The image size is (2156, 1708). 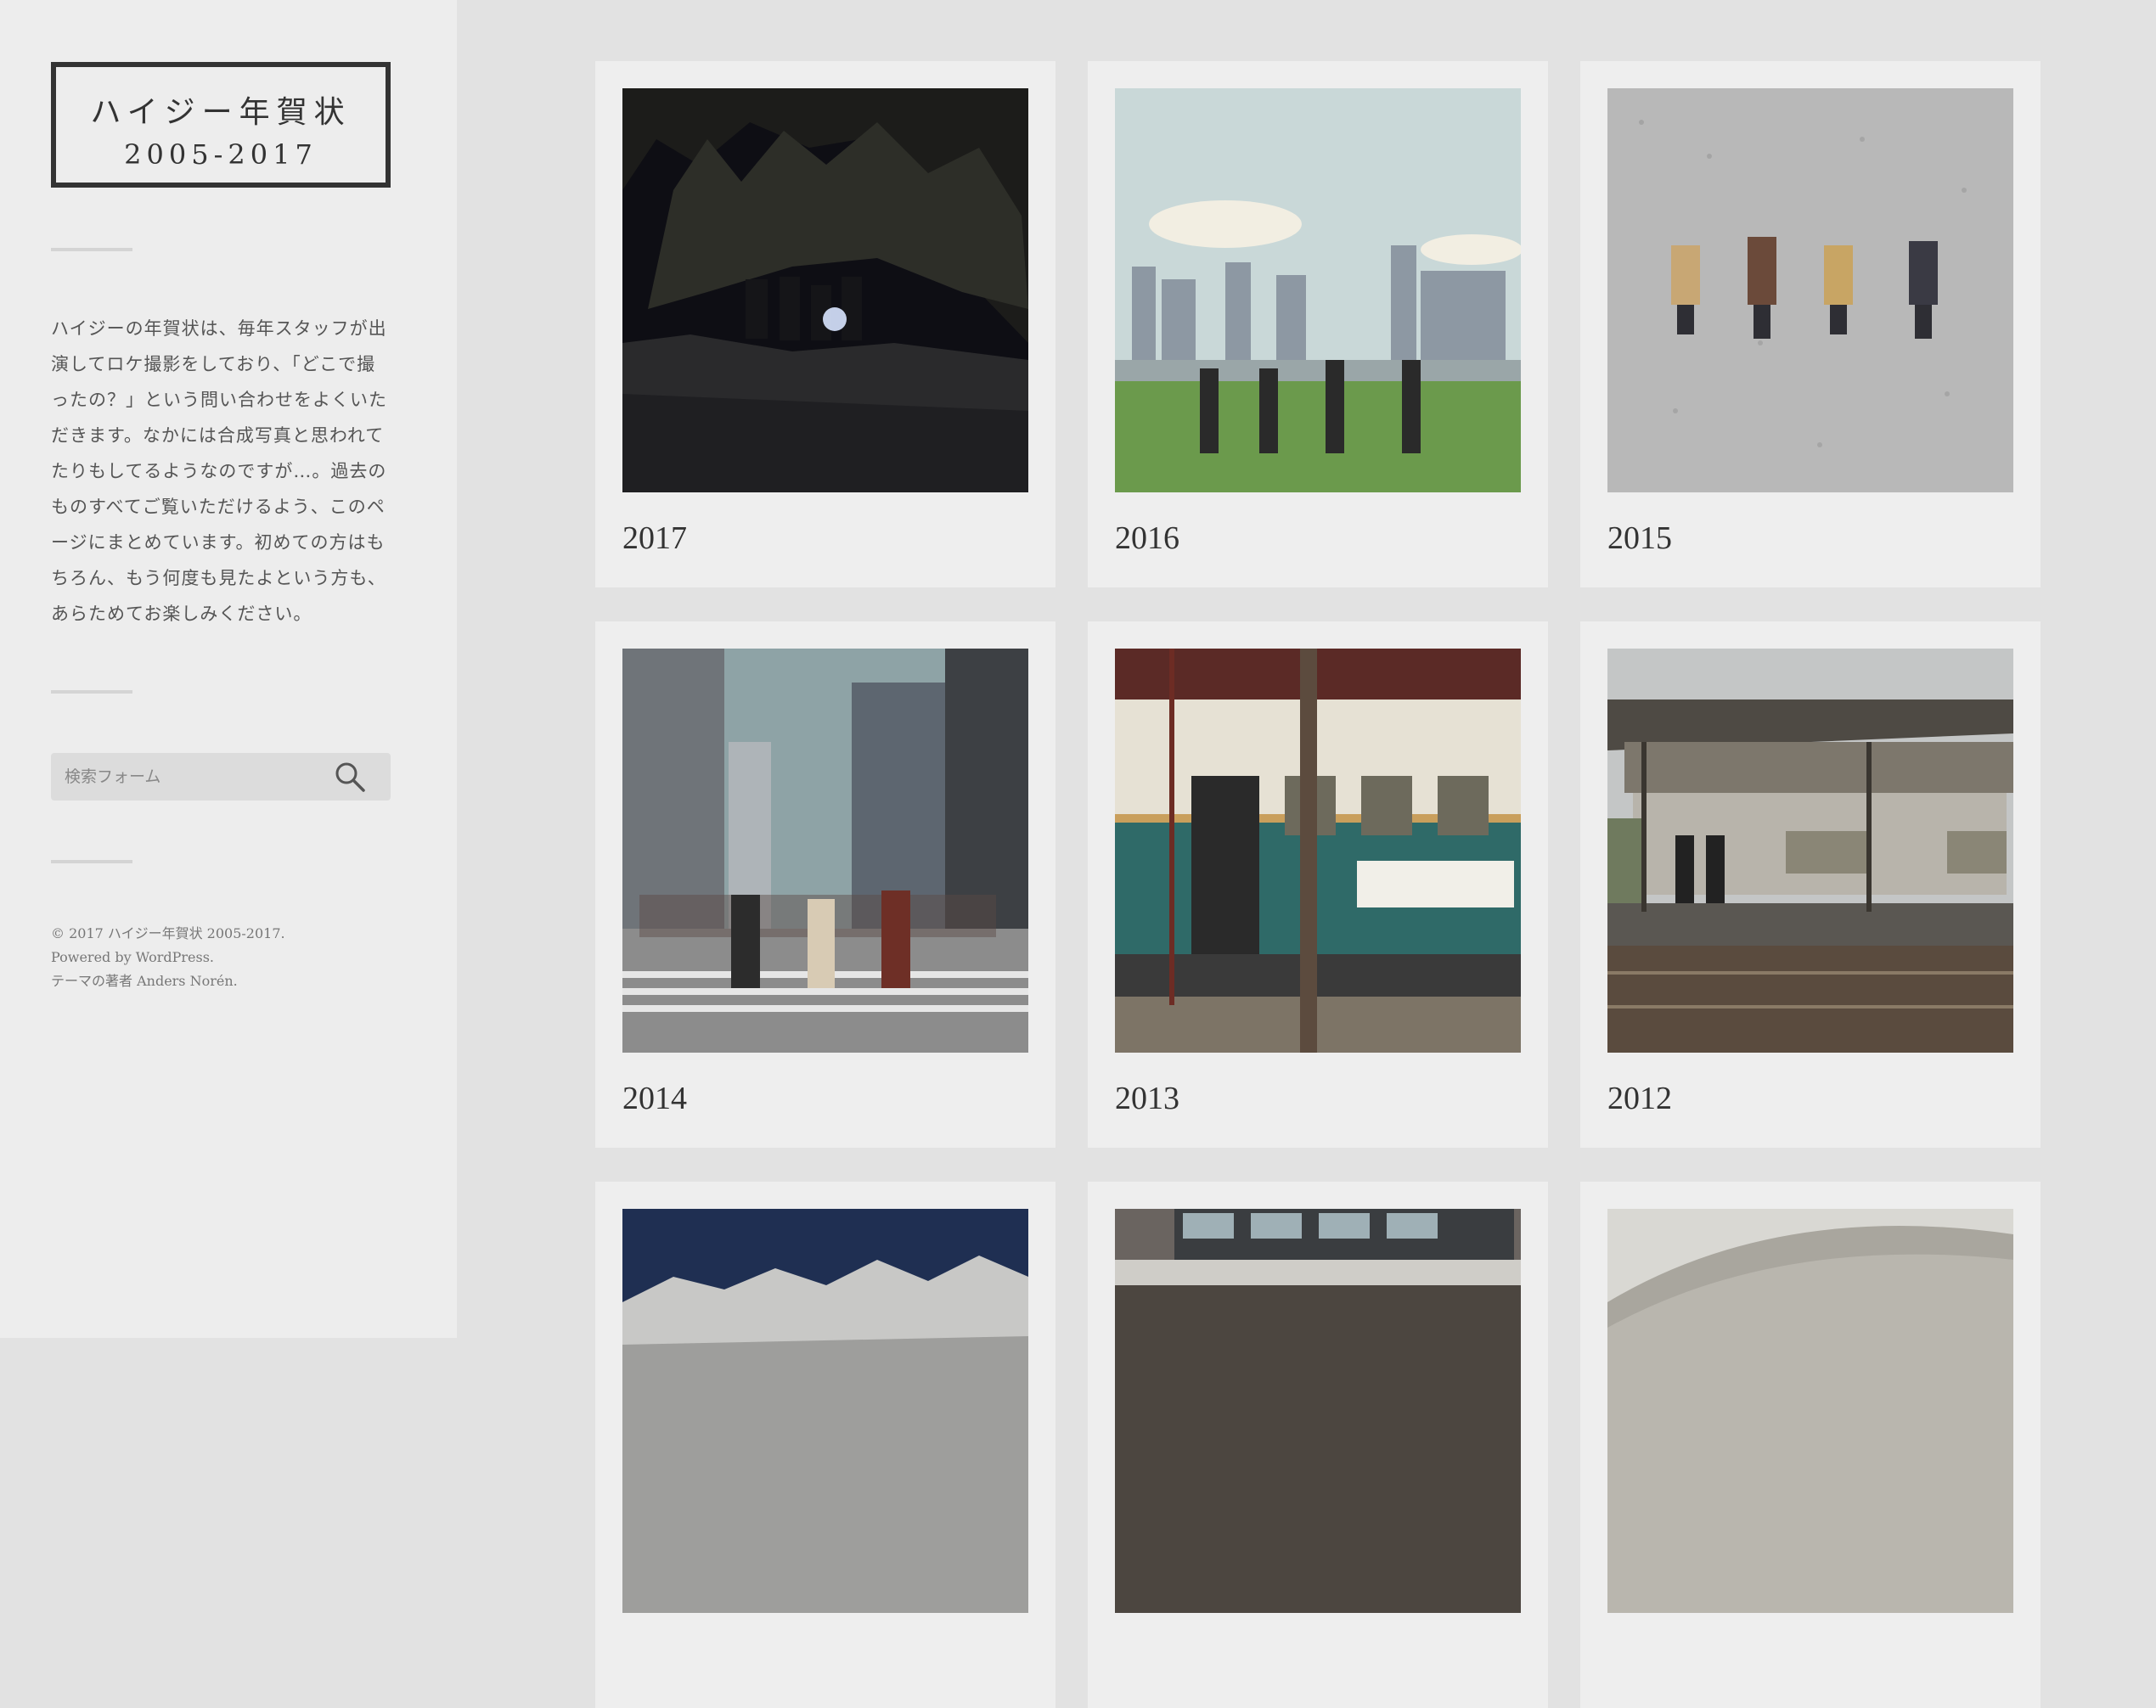 I want to click on post-card: 2014, so click(x=825, y=884).